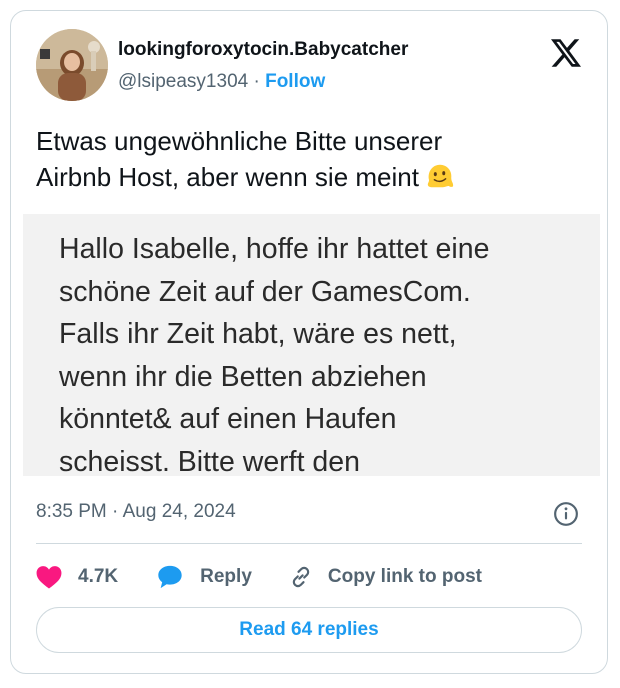 Image resolution: width=620 pixels, height=688 pixels. I want to click on like-count: 4.7K, so click(98, 576).